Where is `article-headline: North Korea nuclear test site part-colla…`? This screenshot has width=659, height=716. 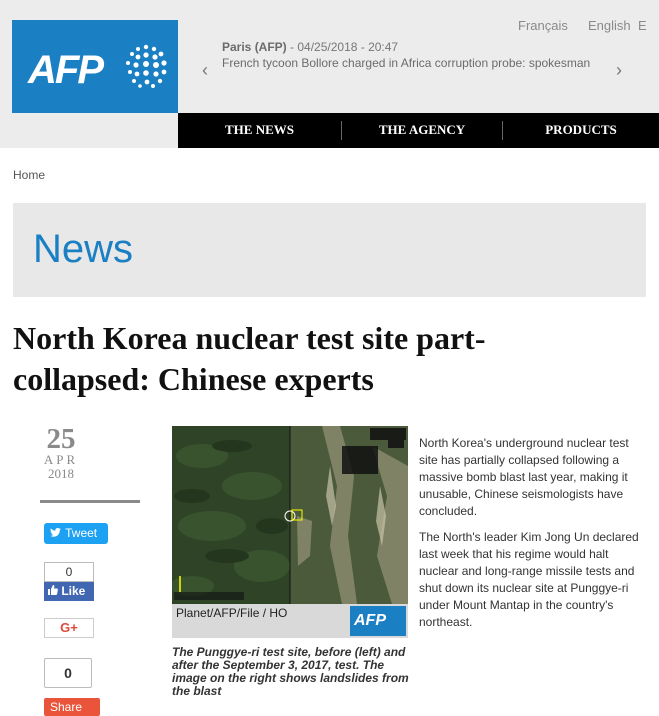
article-headline: North Korea nuclear test site part-colla… is located at coordinates (249, 358).